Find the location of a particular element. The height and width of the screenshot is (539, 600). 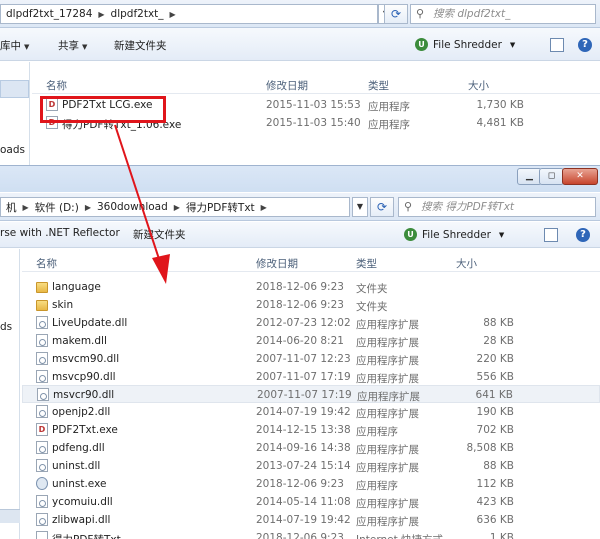

breadcrumb: 机 ▶ 软件 (D:) ▶ 360download ▶ 得力PDF转Txt ▶ is located at coordinates (175, 207).